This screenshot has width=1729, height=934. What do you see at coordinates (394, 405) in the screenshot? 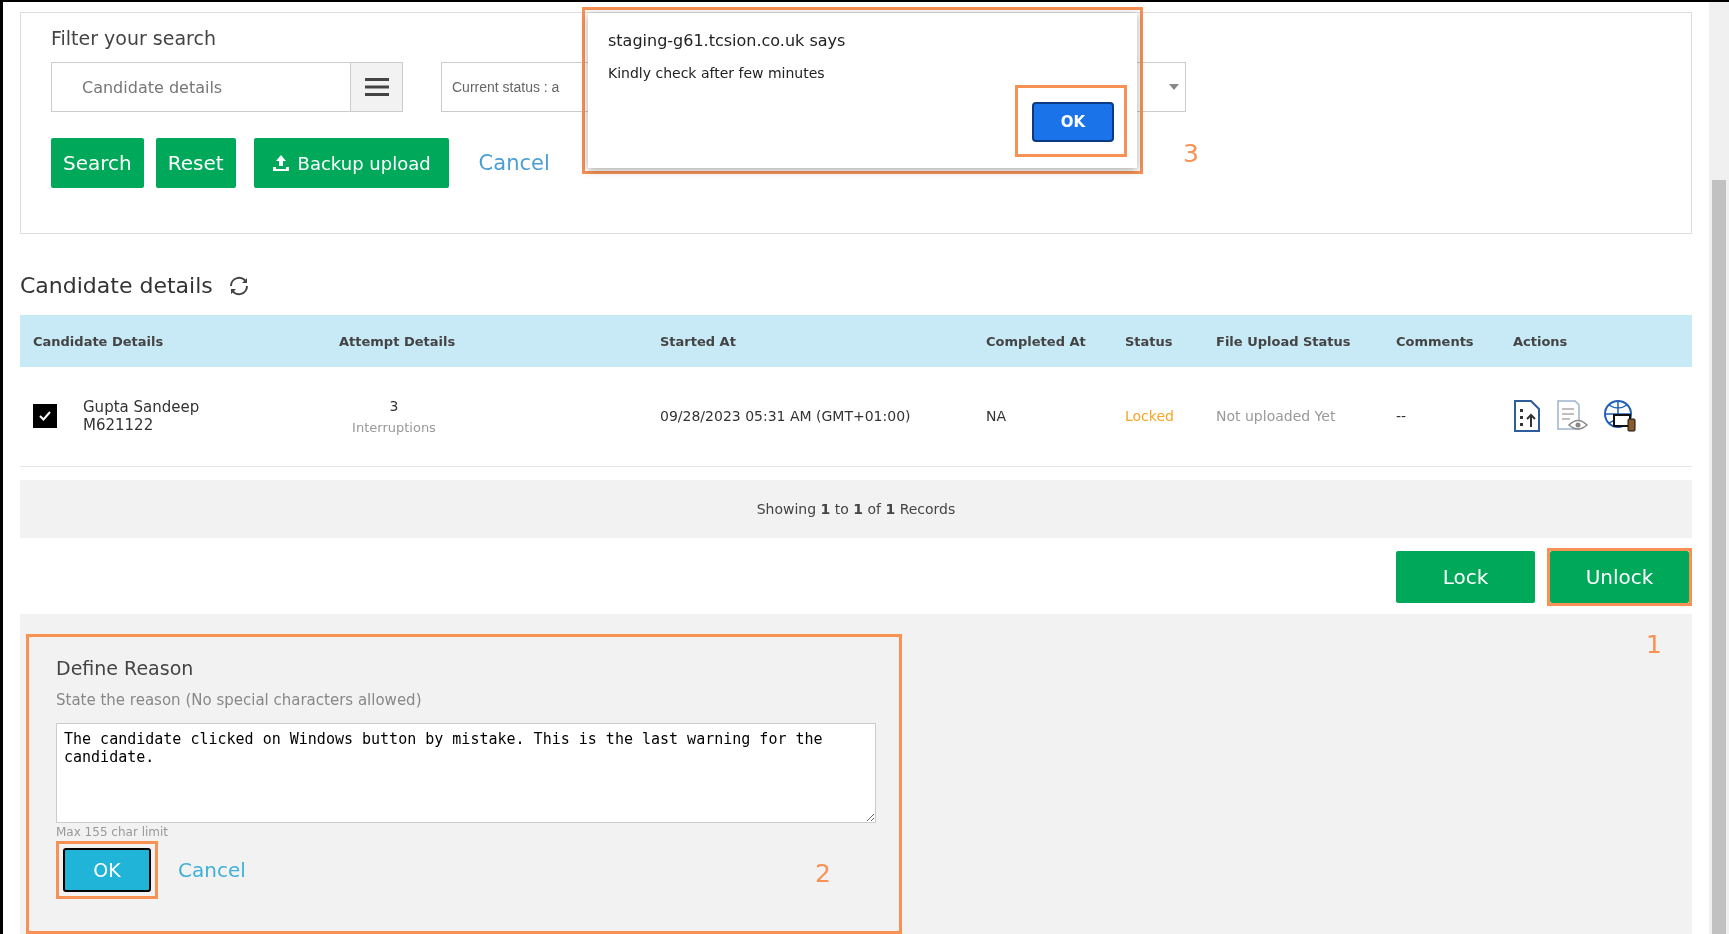
I see `attempt-count: 3` at bounding box center [394, 405].